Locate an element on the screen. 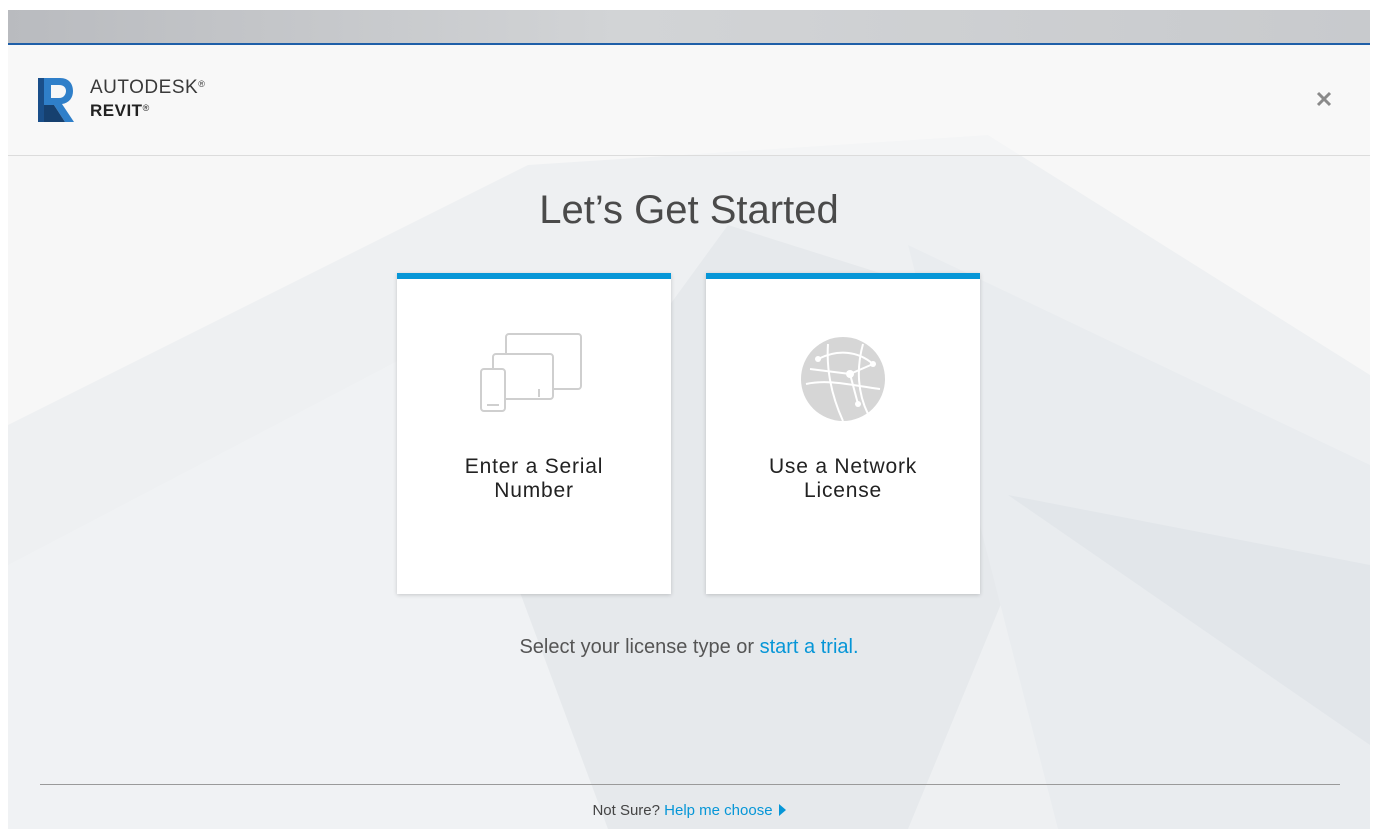  use-network-license-label: Use a Network License is located at coordinates (843, 478).